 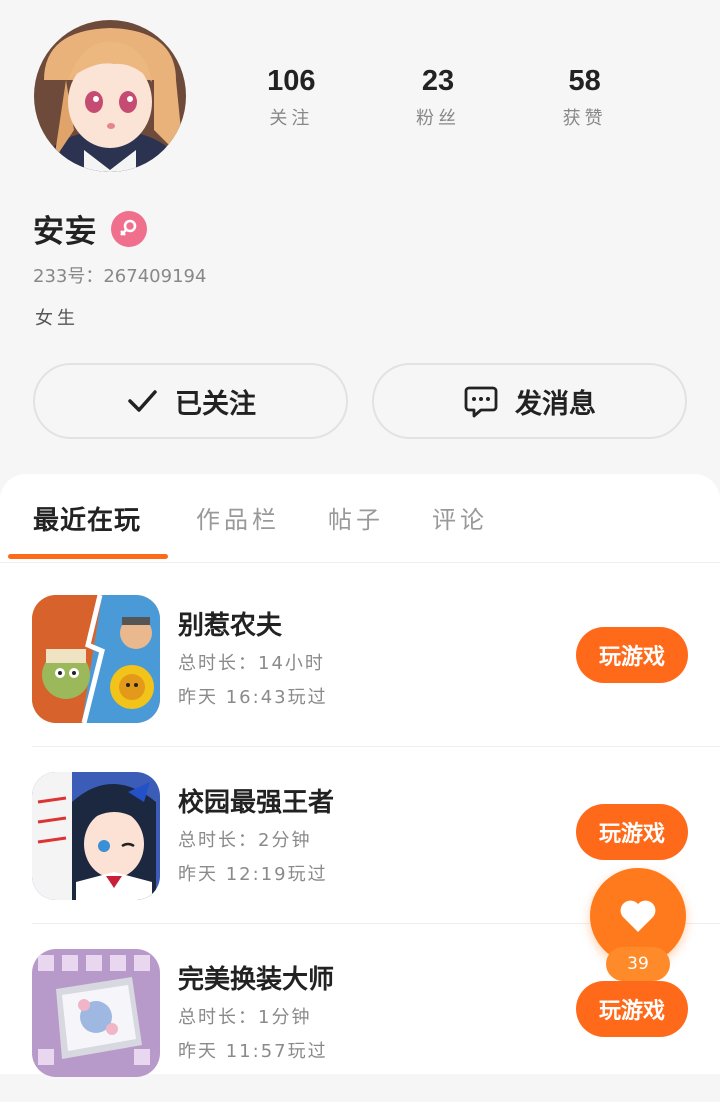 I want to click on send-message-button: 发消息, so click(x=529, y=401).